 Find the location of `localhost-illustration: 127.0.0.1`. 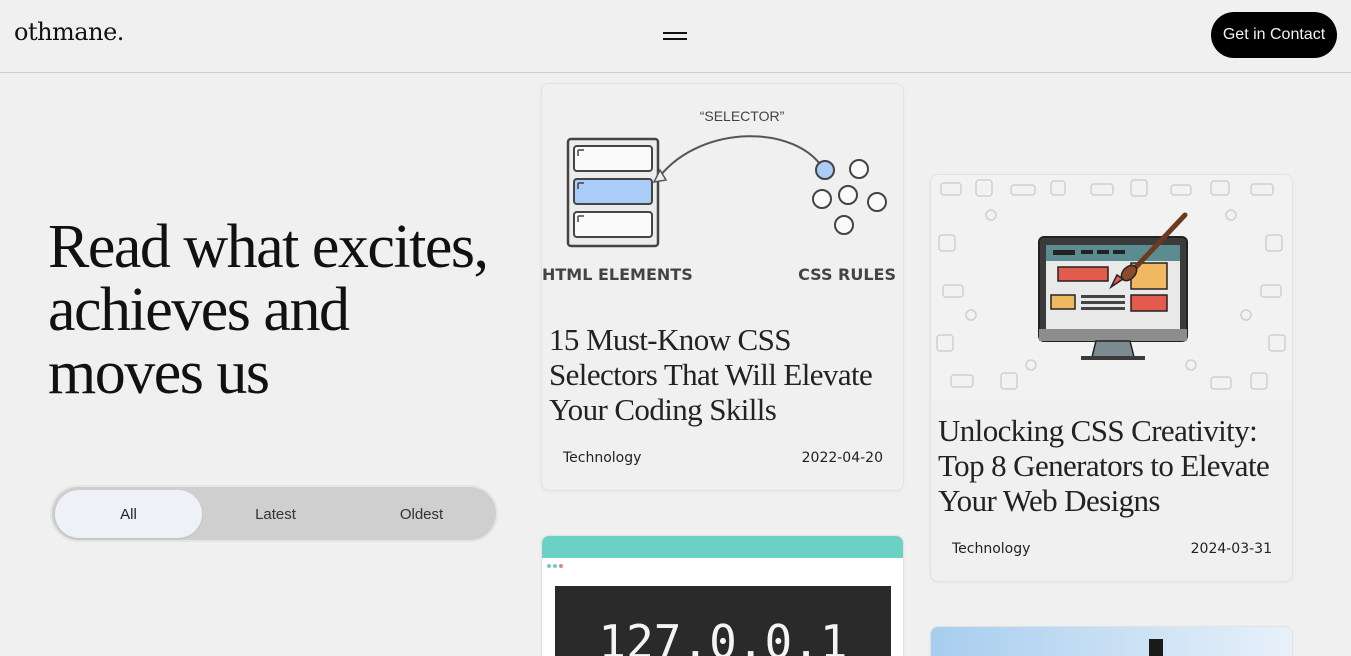

localhost-illustration: 127.0.0.1 is located at coordinates (722, 596).